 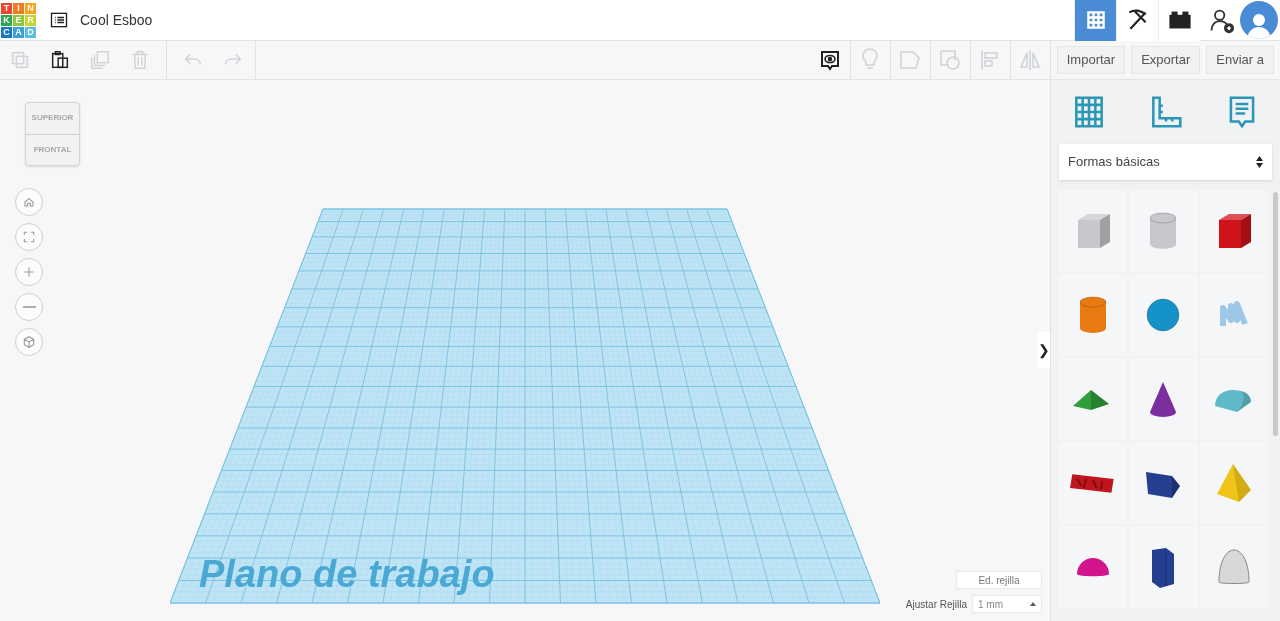 I want to click on workplane-label: Plano de trabajo, so click(x=347, y=574).